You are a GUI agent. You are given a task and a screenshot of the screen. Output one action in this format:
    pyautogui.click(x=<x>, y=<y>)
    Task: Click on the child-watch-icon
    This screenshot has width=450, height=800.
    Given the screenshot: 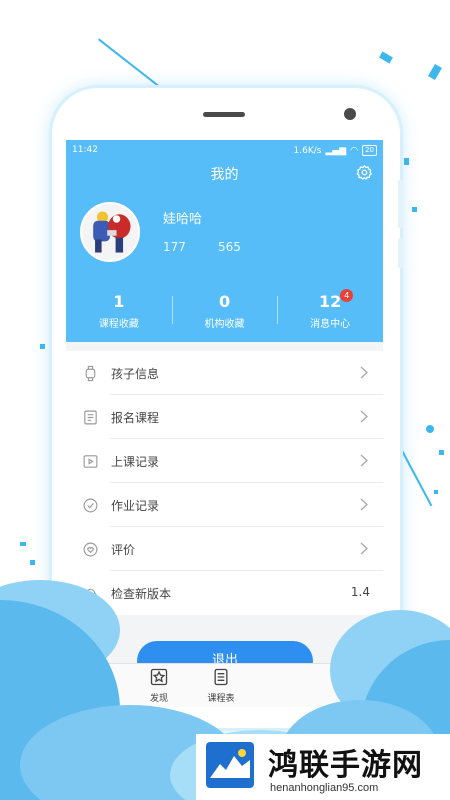 What is the action you would take?
    pyautogui.click(x=90, y=373)
    